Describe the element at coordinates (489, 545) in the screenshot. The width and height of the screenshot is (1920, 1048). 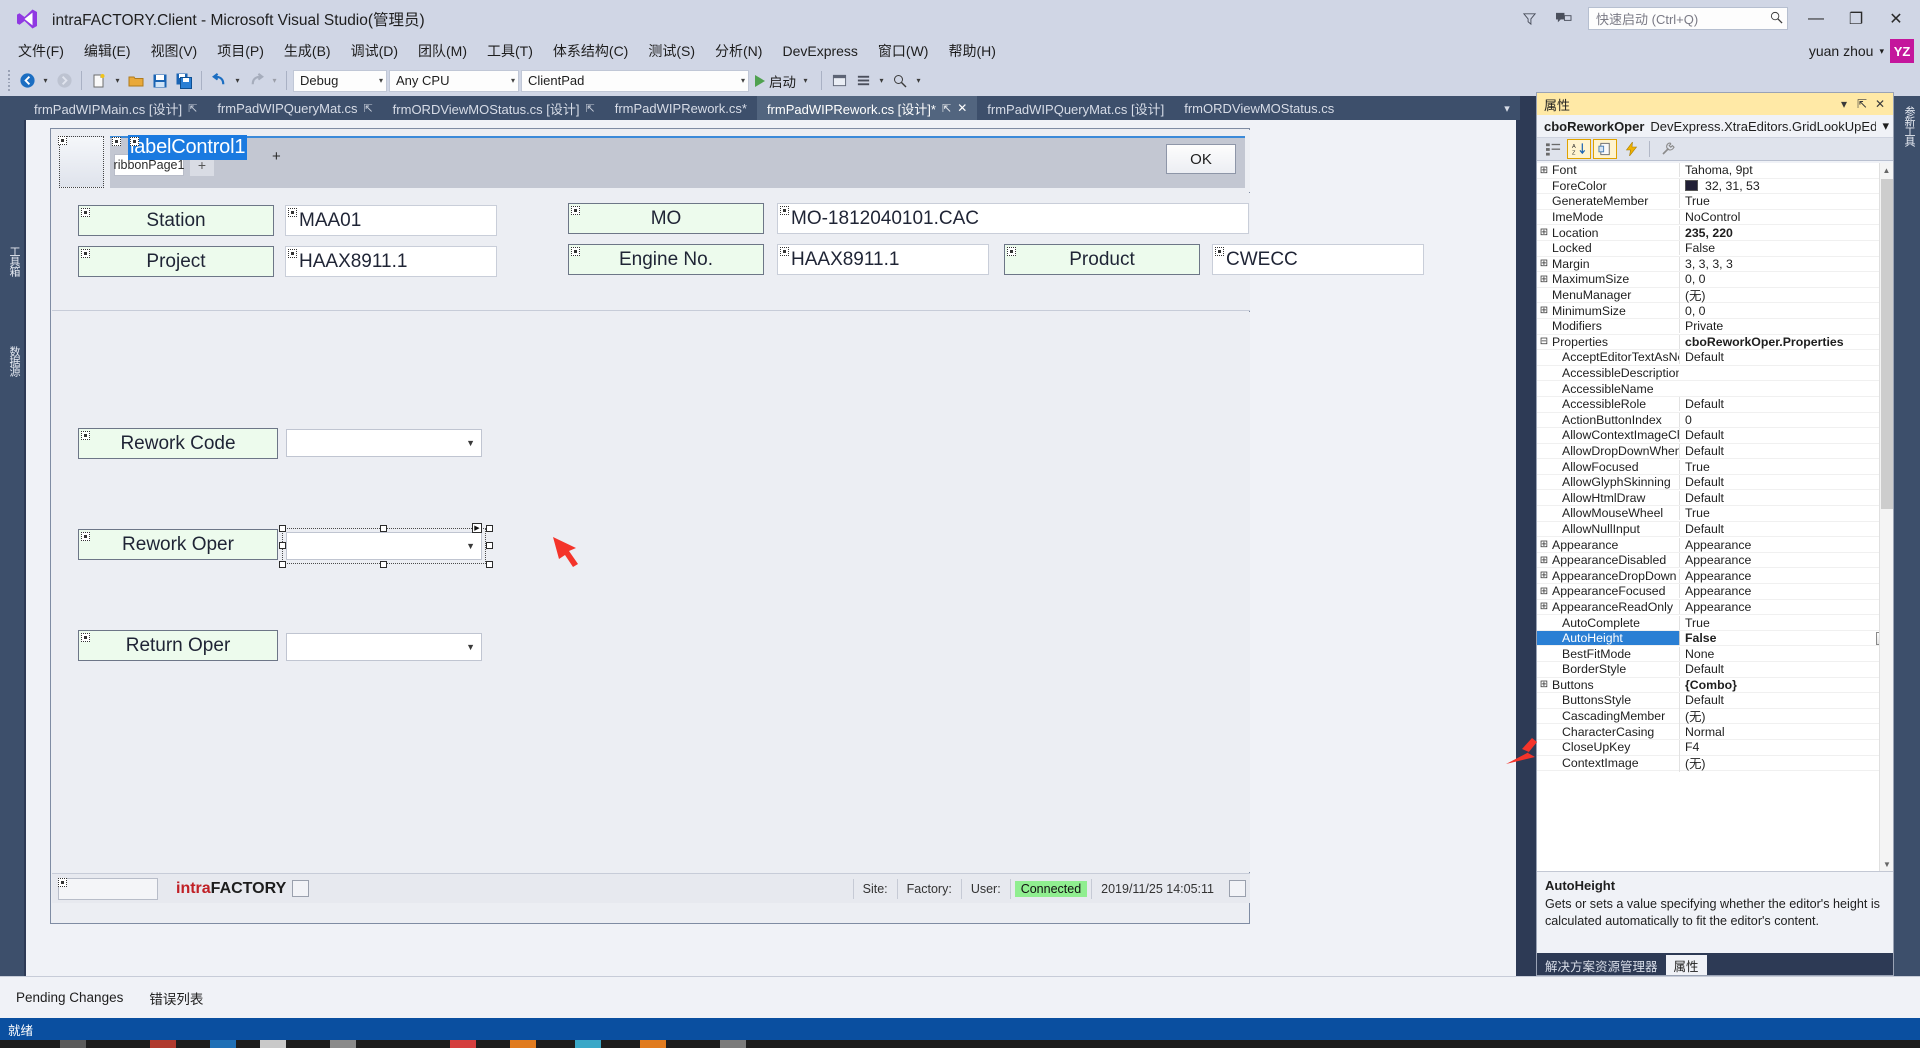
I see `resize-handle-e` at that location.